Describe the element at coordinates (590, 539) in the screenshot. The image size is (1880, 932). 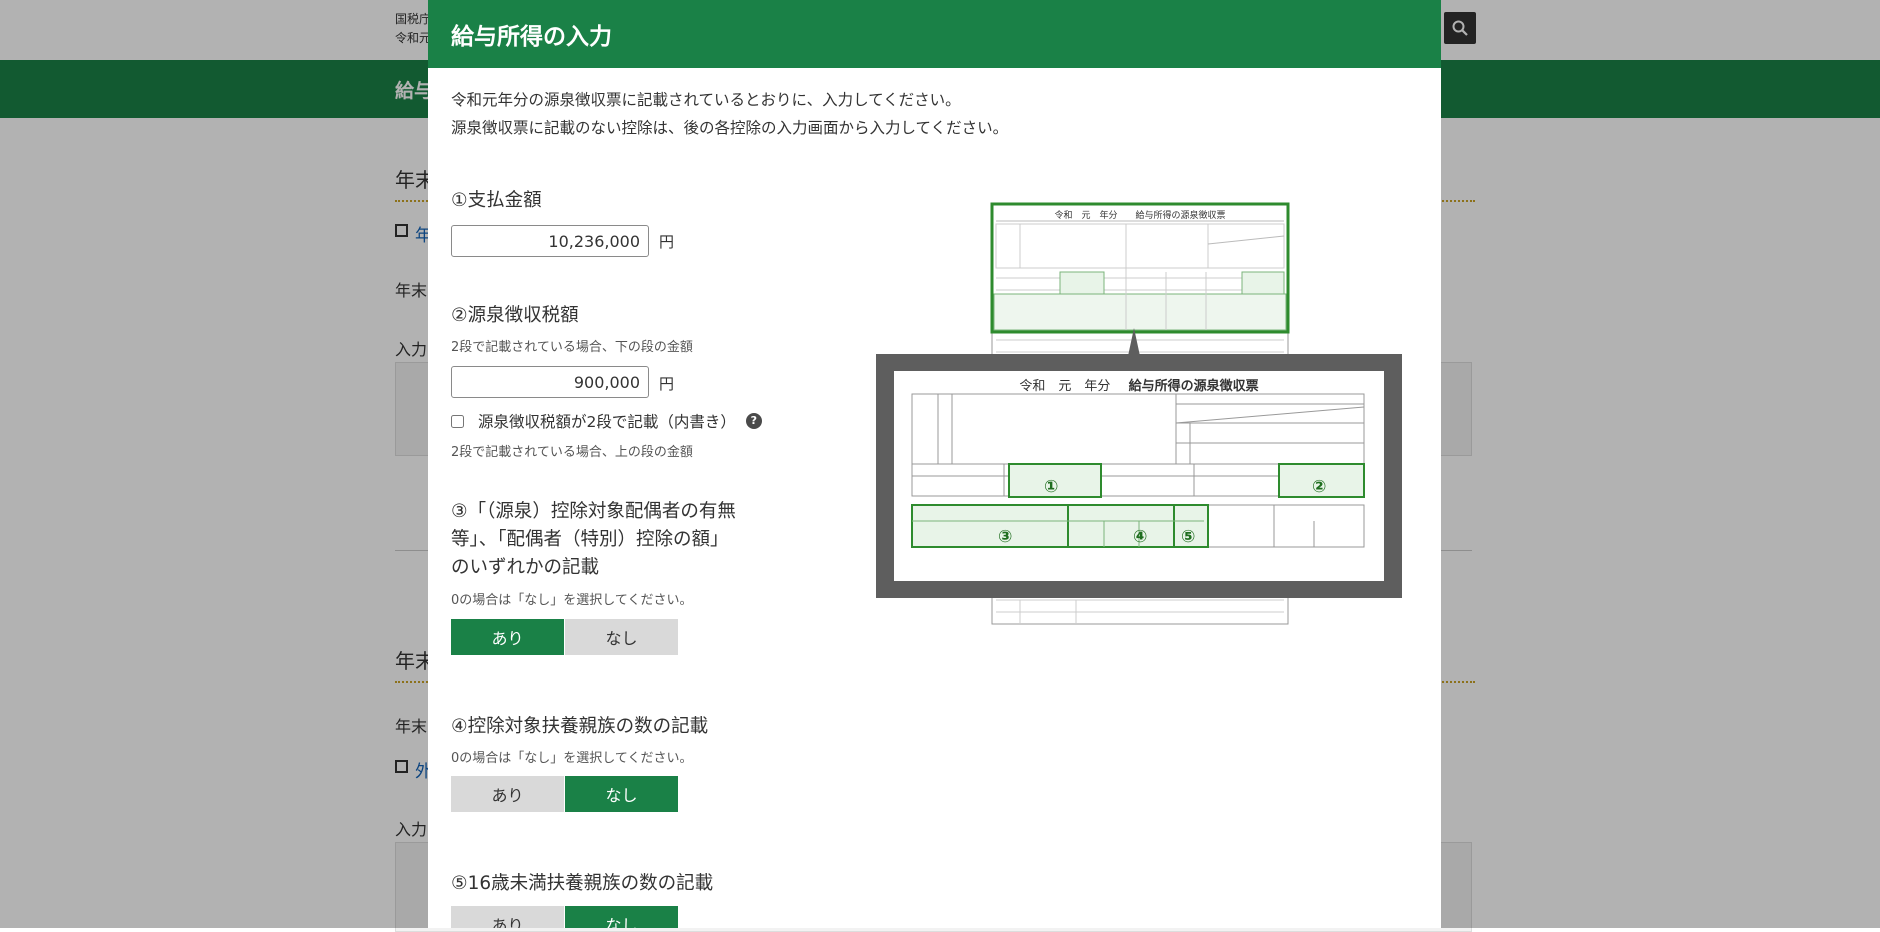
I see `spouse-label-line-2: 等」、「配偶者（特別）控除の額」` at that location.